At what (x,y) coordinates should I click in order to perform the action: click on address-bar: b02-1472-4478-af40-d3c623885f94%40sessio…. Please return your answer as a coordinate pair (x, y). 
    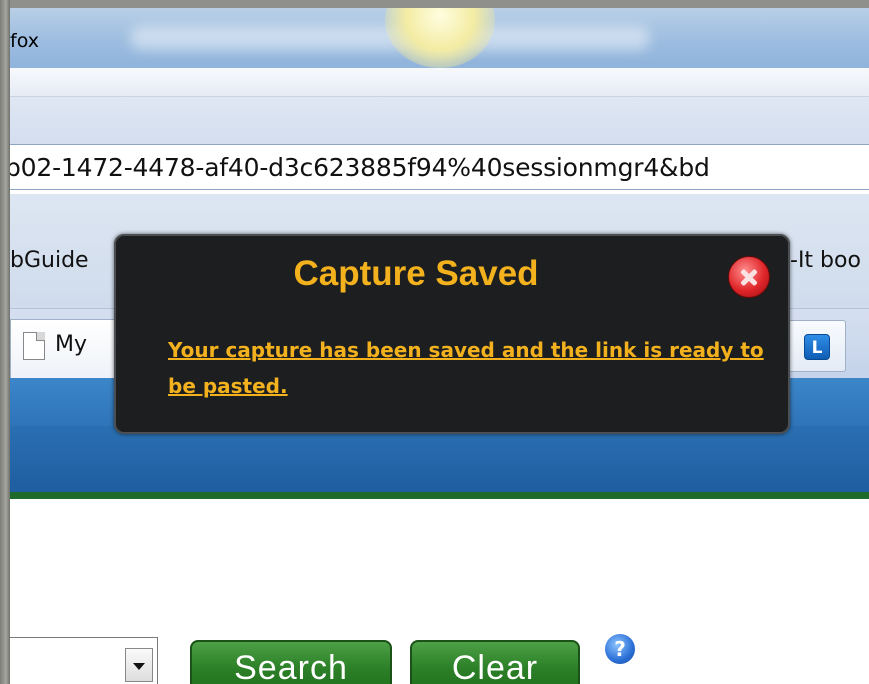
    Looking at the image, I should click on (439, 167).